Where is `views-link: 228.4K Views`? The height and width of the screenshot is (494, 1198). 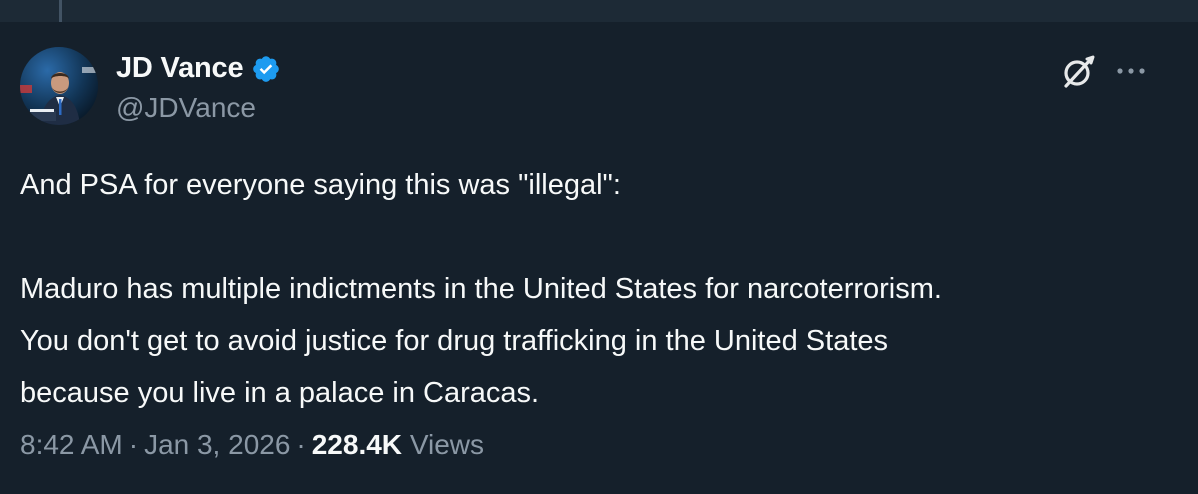
views-link: 228.4K Views is located at coordinates (398, 444).